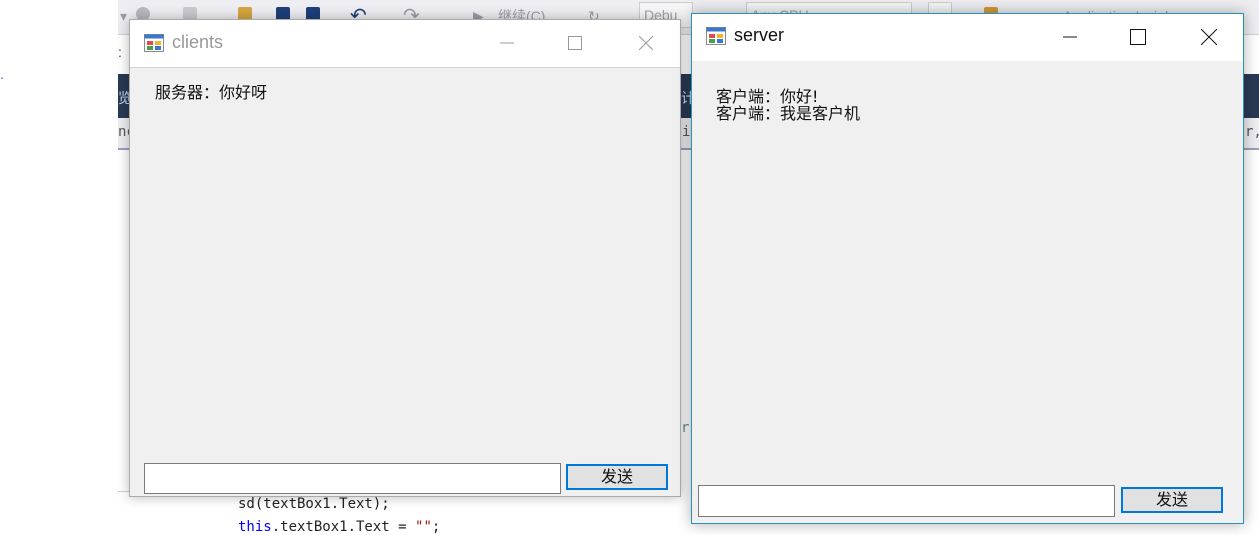 The image size is (1259, 535). What do you see at coordinates (120, 52) in the screenshot?
I see `ide-left-fragment: :` at bounding box center [120, 52].